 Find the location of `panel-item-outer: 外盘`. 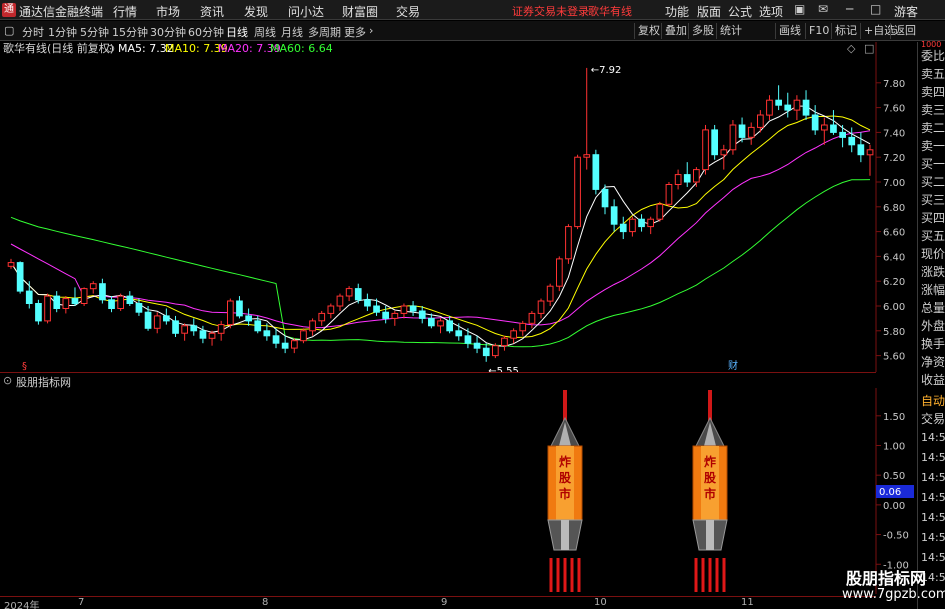

panel-item-outer: 外盘 is located at coordinates (933, 325).